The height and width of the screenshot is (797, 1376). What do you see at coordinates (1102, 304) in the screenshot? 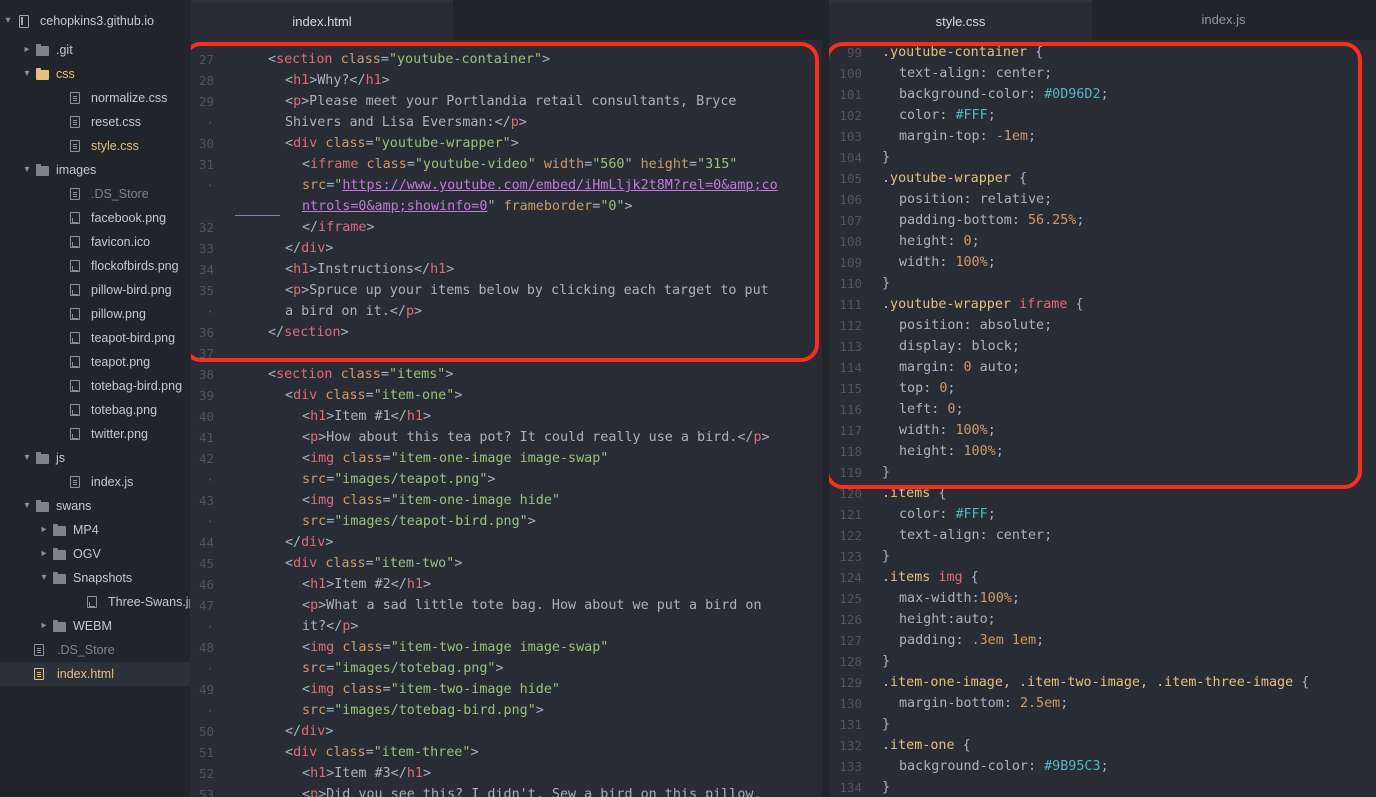
I see `code-line: 111 .youtube-wrapper iframe {` at bounding box center [1102, 304].